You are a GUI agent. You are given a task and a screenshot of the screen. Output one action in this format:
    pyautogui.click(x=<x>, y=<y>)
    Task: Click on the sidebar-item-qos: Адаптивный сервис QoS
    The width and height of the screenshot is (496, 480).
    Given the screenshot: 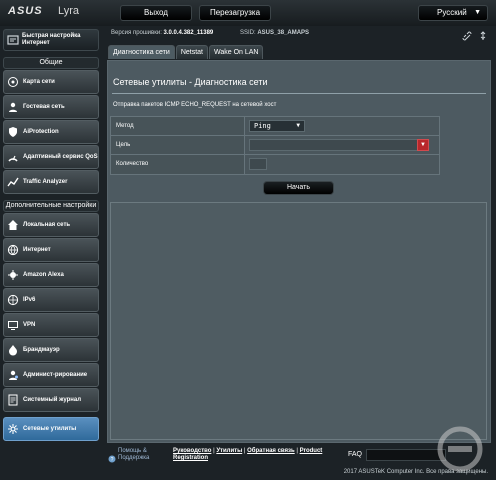 What is the action you would take?
    pyautogui.click(x=51, y=157)
    